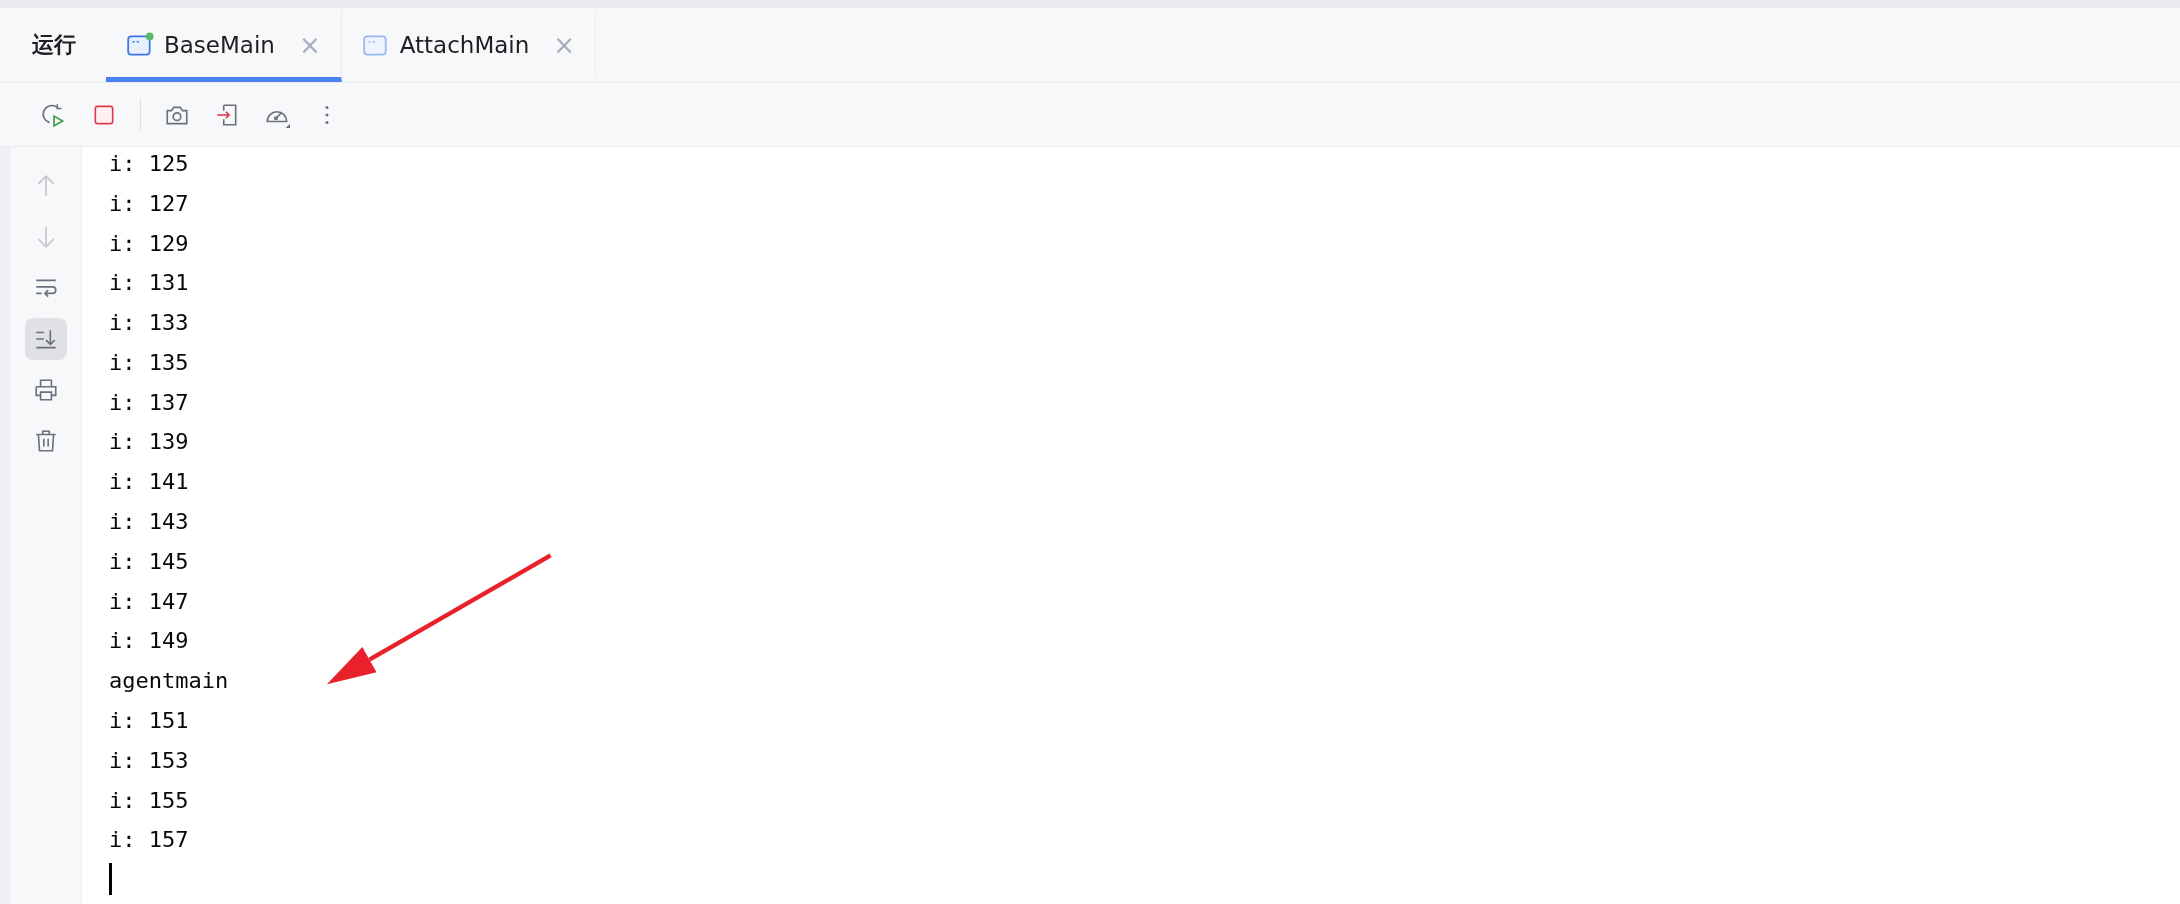 The image size is (2180, 904). I want to click on console-line: i: 147, so click(149, 601).